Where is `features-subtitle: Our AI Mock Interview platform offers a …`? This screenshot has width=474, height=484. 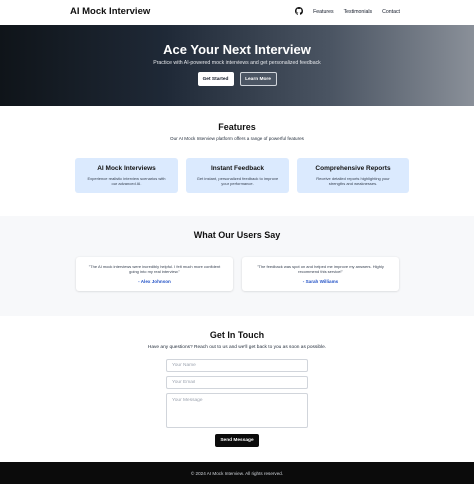 features-subtitle: Our AI Mock Interview platform offers a … is located at coordinates (237, 138).